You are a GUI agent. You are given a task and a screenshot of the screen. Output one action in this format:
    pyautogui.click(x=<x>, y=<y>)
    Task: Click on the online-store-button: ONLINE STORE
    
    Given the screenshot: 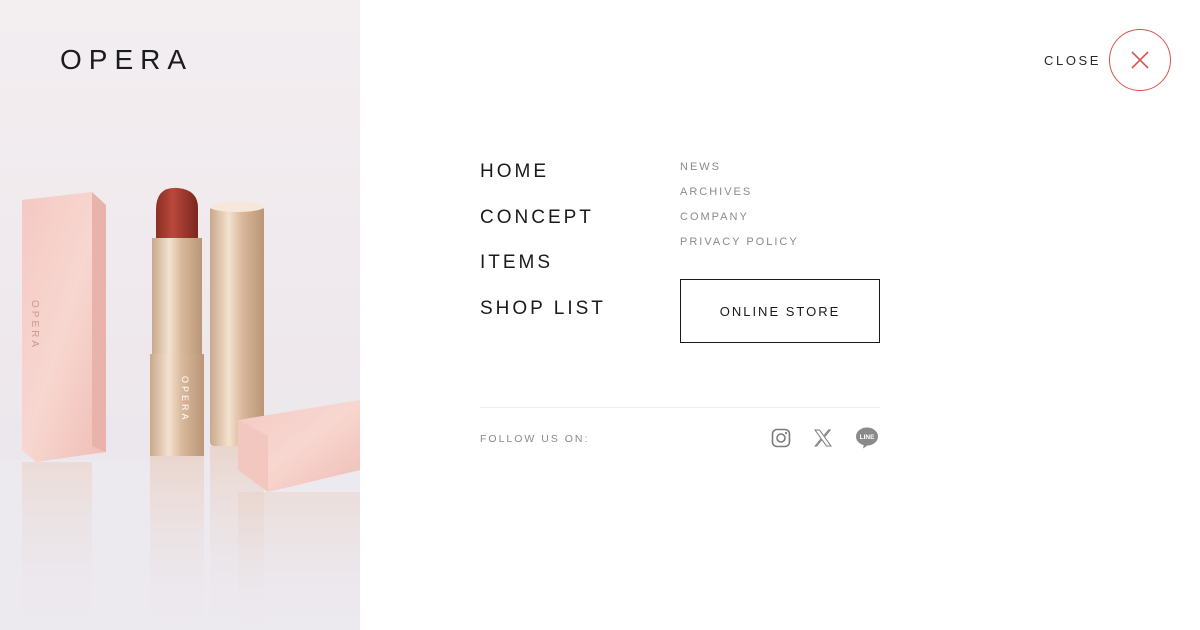 What is the action you would take?
    pyautogui.click(x=780, y=311)
    